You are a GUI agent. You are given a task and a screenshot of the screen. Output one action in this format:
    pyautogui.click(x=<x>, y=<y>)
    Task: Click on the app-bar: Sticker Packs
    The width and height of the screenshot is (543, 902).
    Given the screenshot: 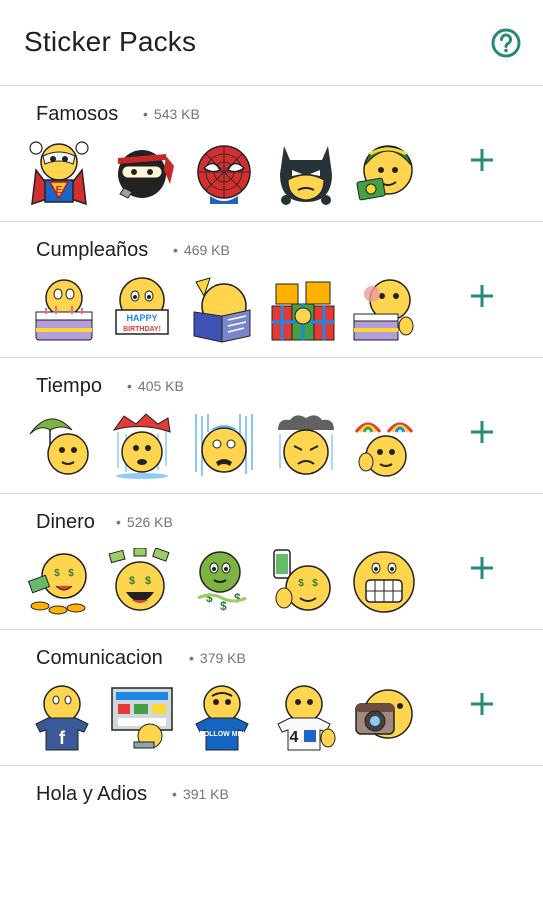 What is the action you would take?
    pyautogui.click(x=271, y=43)
    